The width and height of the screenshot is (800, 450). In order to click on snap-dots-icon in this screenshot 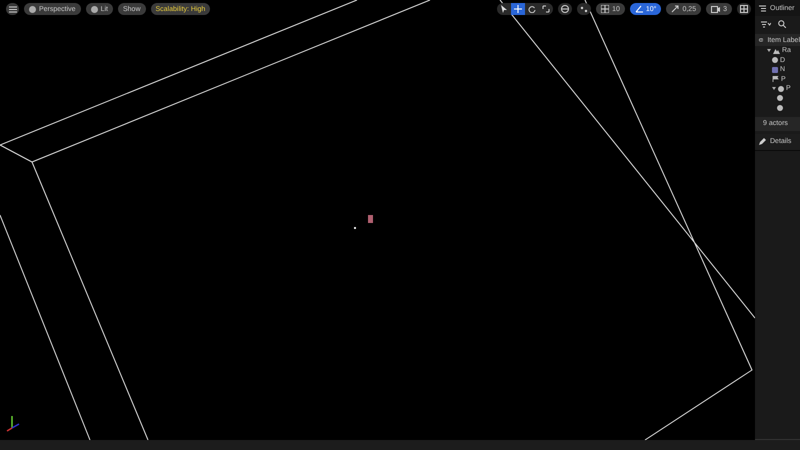, I will do `click(584, 9)`.